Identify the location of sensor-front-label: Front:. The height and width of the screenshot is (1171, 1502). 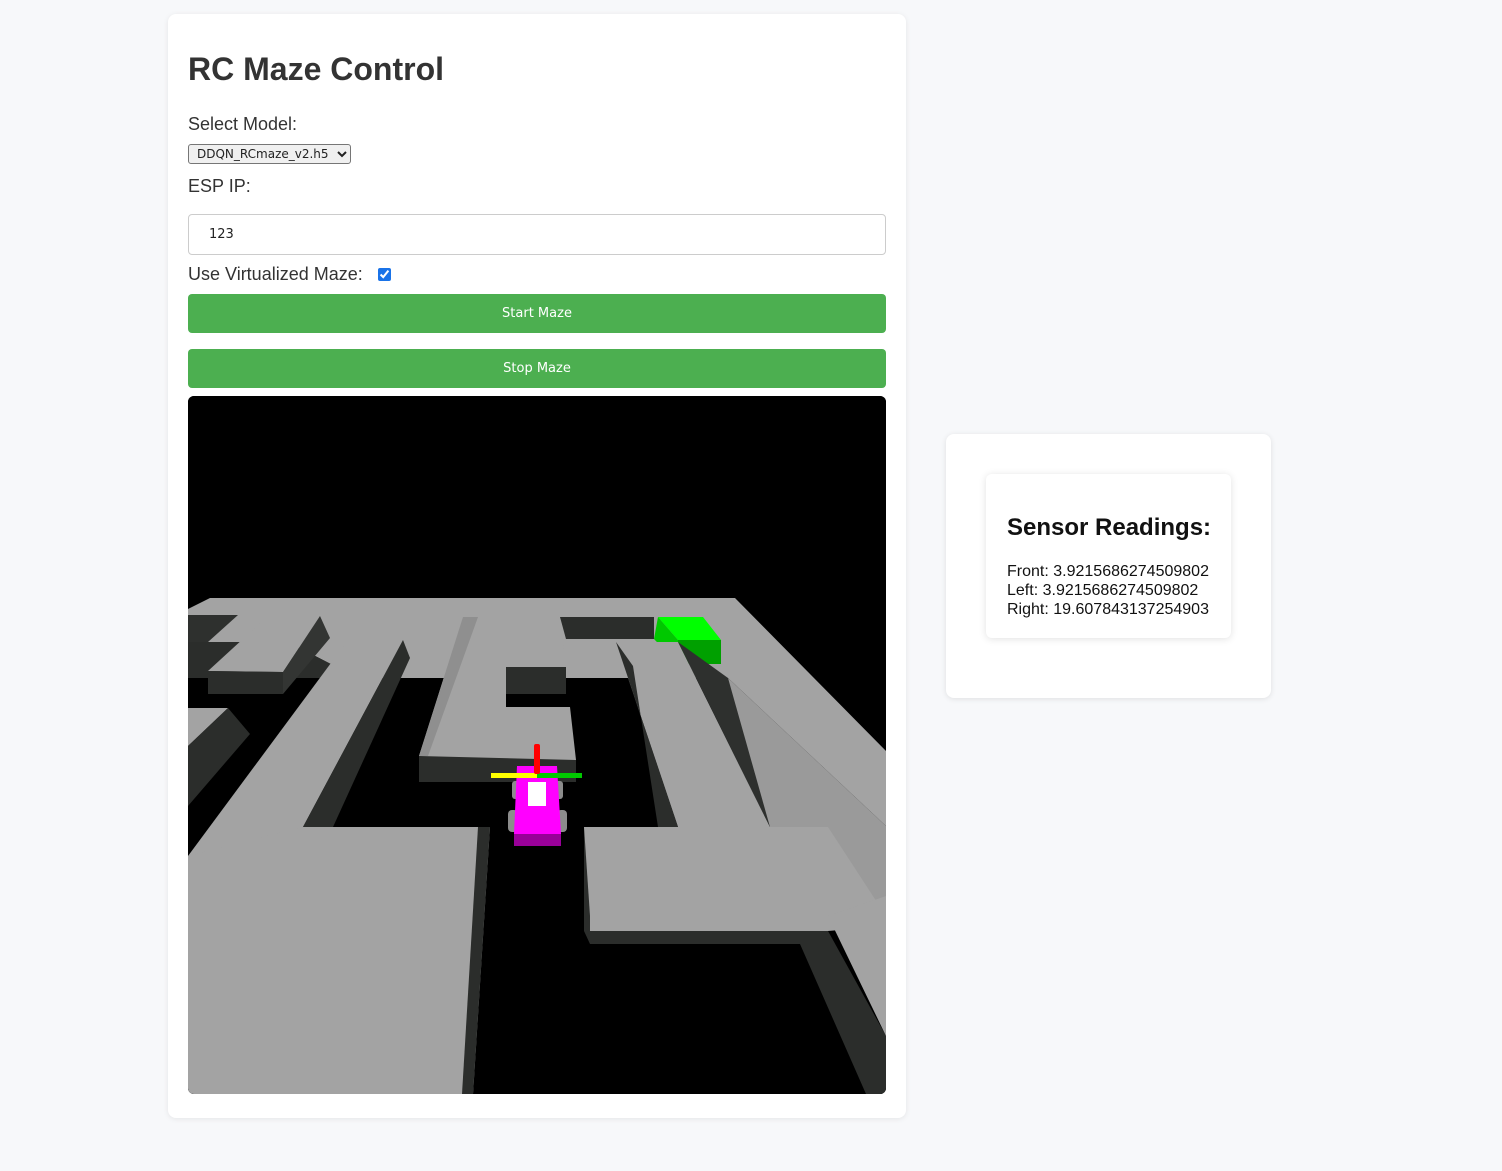
(1028, 571).